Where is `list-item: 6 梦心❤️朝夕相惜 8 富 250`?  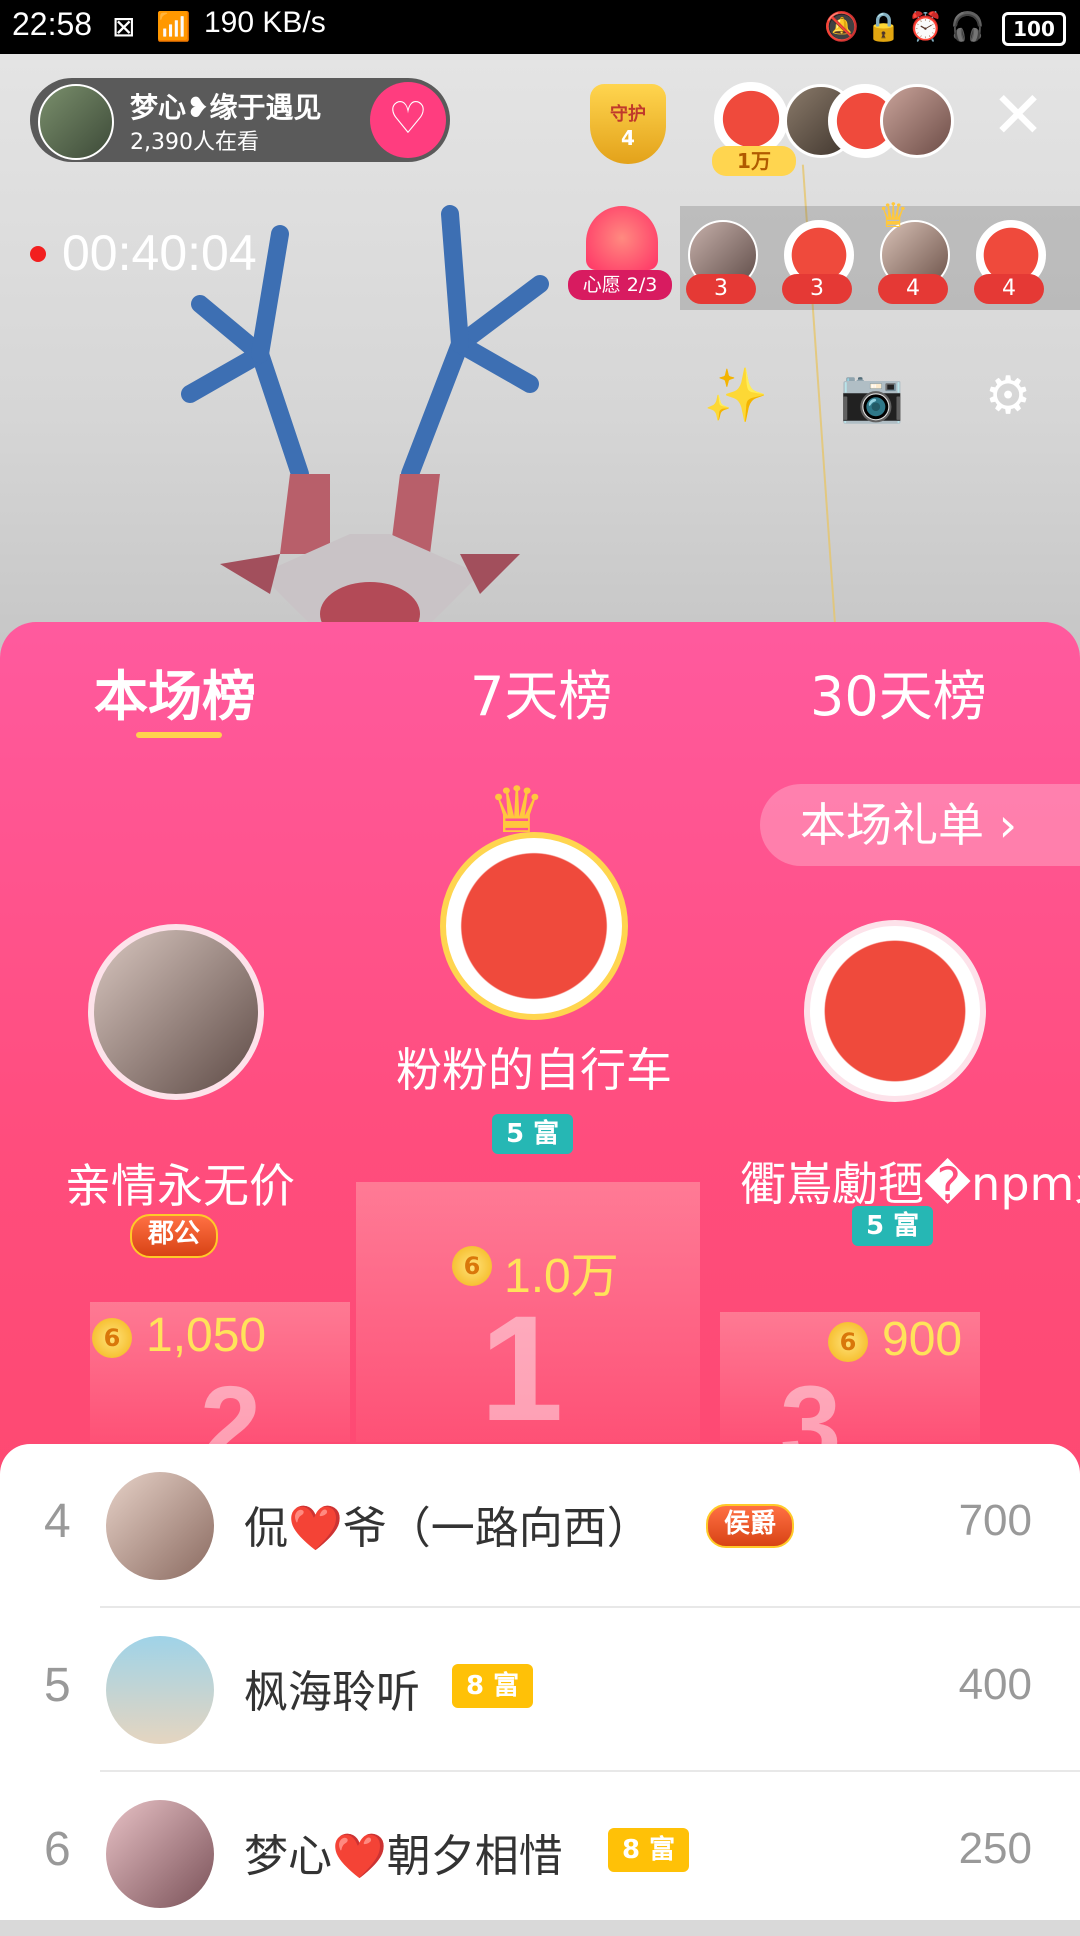
list-item: 6 梦心❤️朝夕相惜 8 富 250 is located at coordinates (540, 1854).